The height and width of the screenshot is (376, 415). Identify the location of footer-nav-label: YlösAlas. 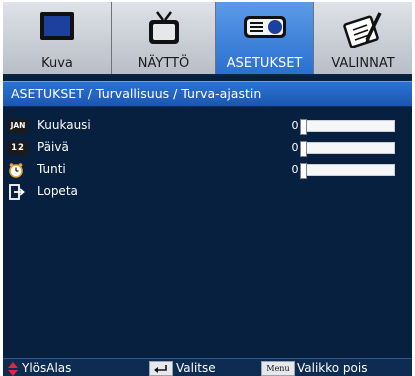
(47, 368).